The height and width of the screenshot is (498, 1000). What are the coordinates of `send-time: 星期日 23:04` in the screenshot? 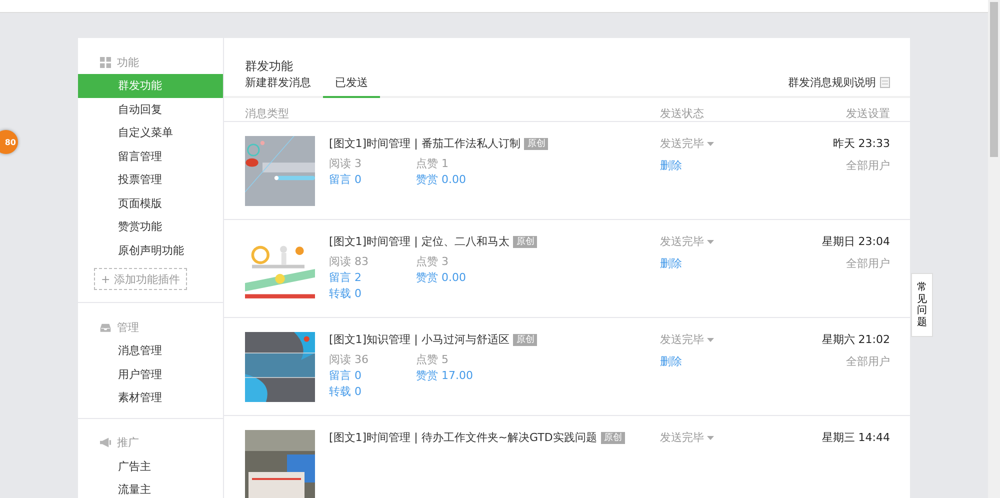 It's located at (856, 242).